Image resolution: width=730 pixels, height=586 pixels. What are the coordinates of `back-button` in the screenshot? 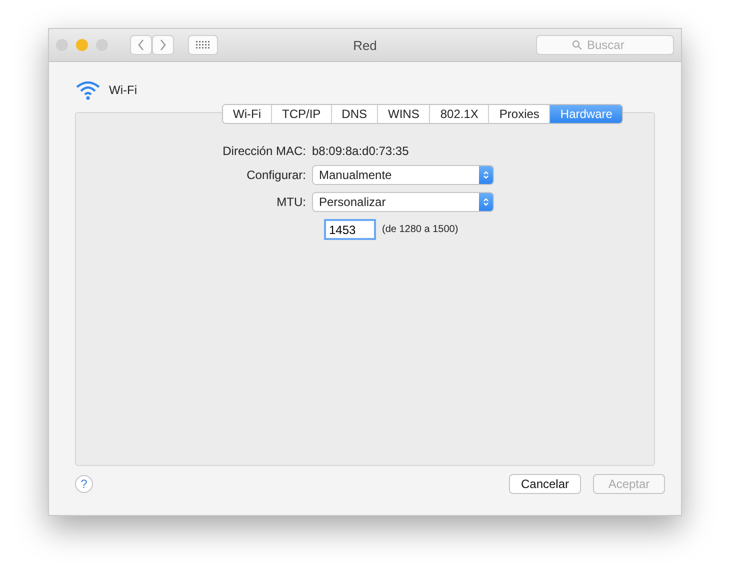 It's located at (141, 45).